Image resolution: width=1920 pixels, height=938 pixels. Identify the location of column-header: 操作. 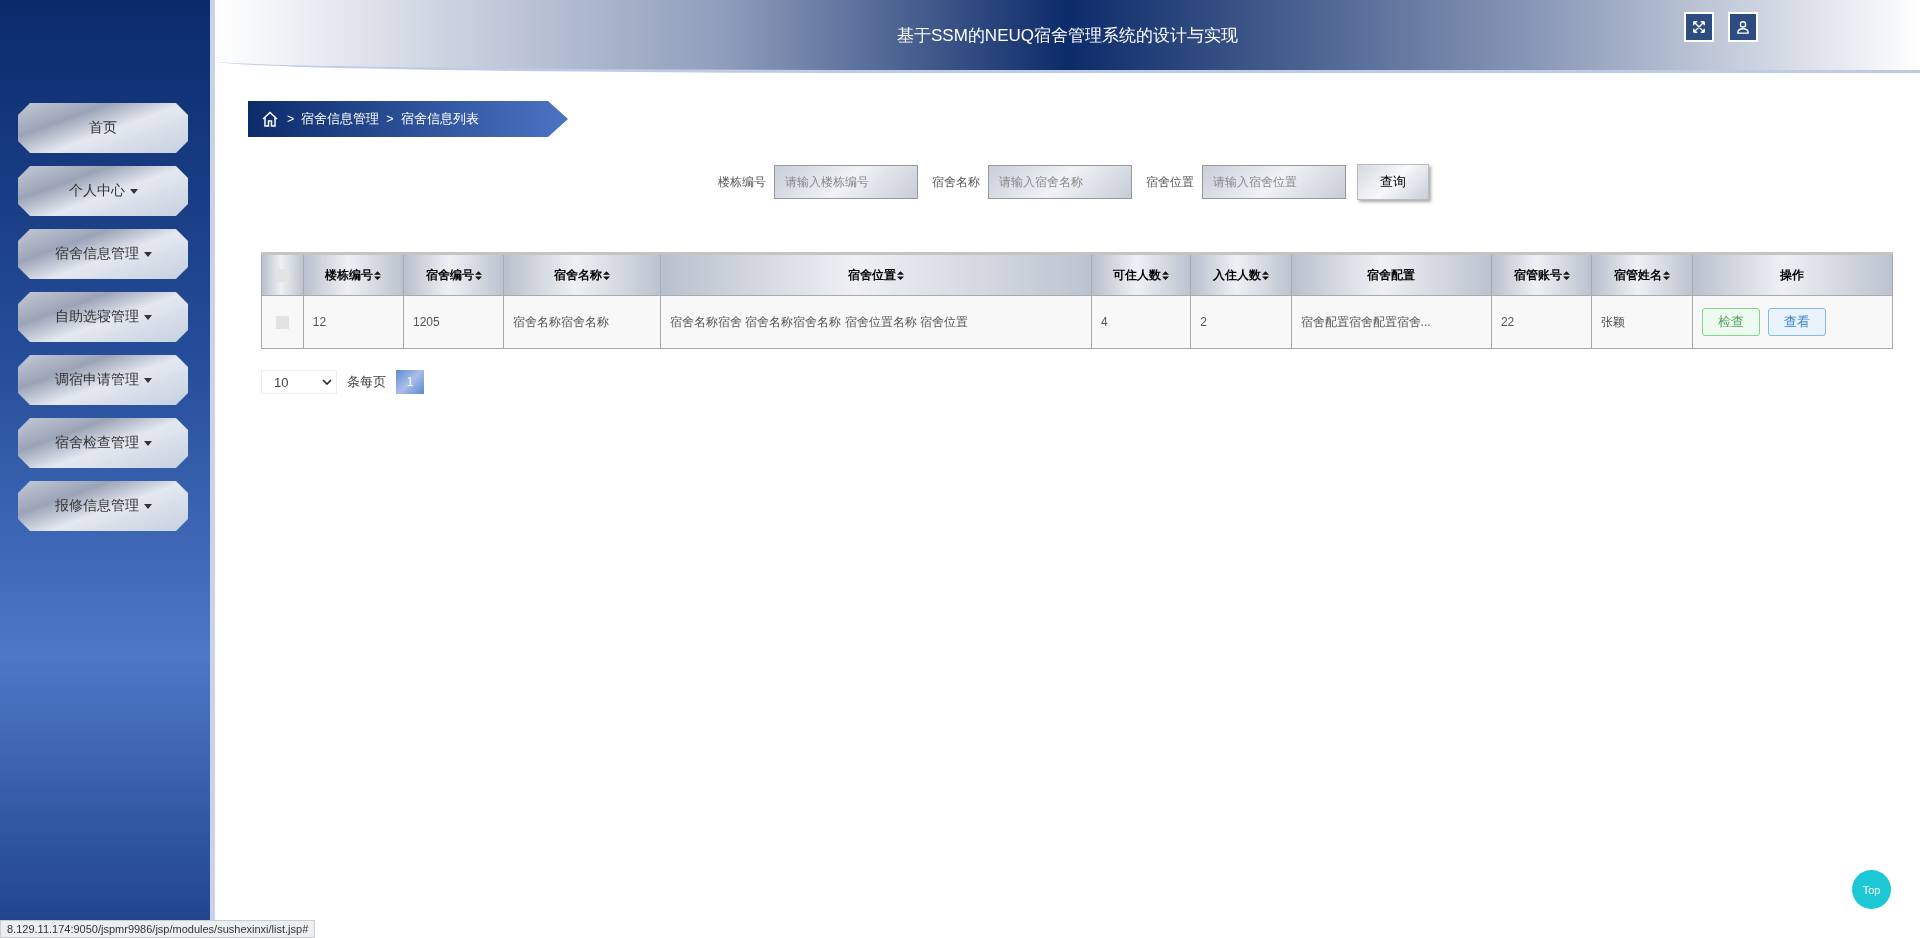
(1792, 274).